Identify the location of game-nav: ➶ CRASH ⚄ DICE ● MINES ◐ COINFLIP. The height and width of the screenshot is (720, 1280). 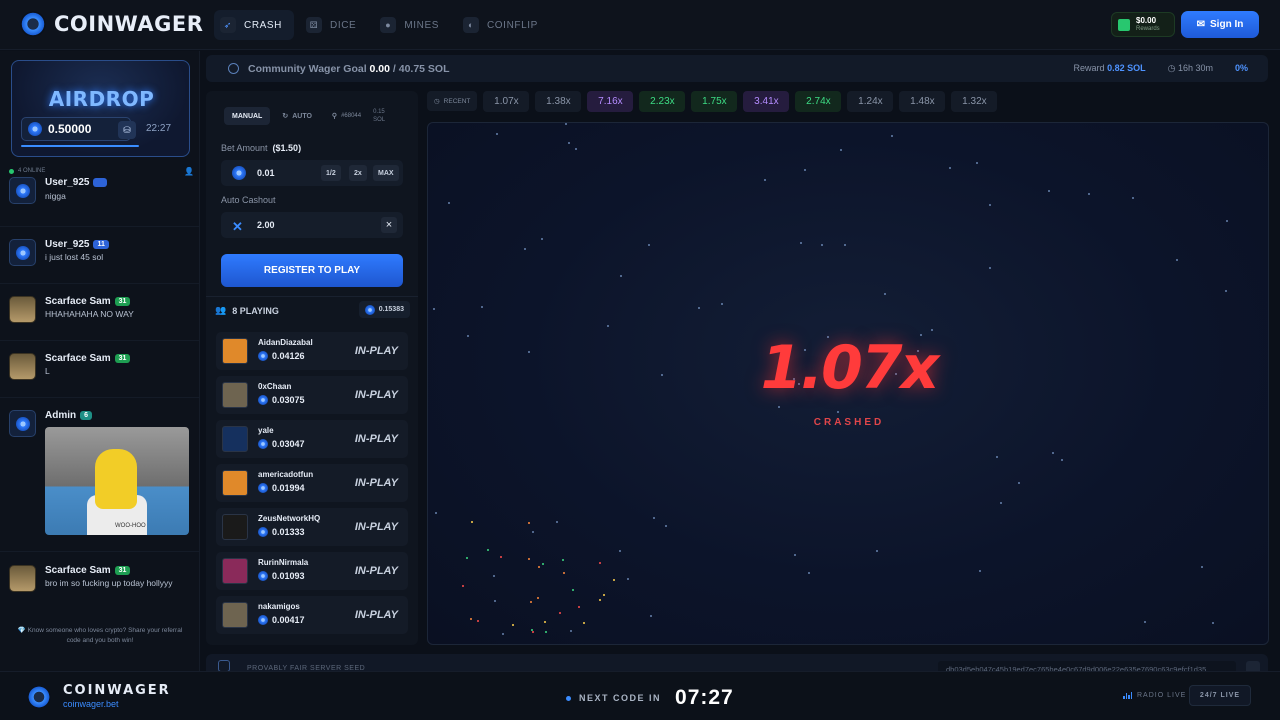
(382, 25).